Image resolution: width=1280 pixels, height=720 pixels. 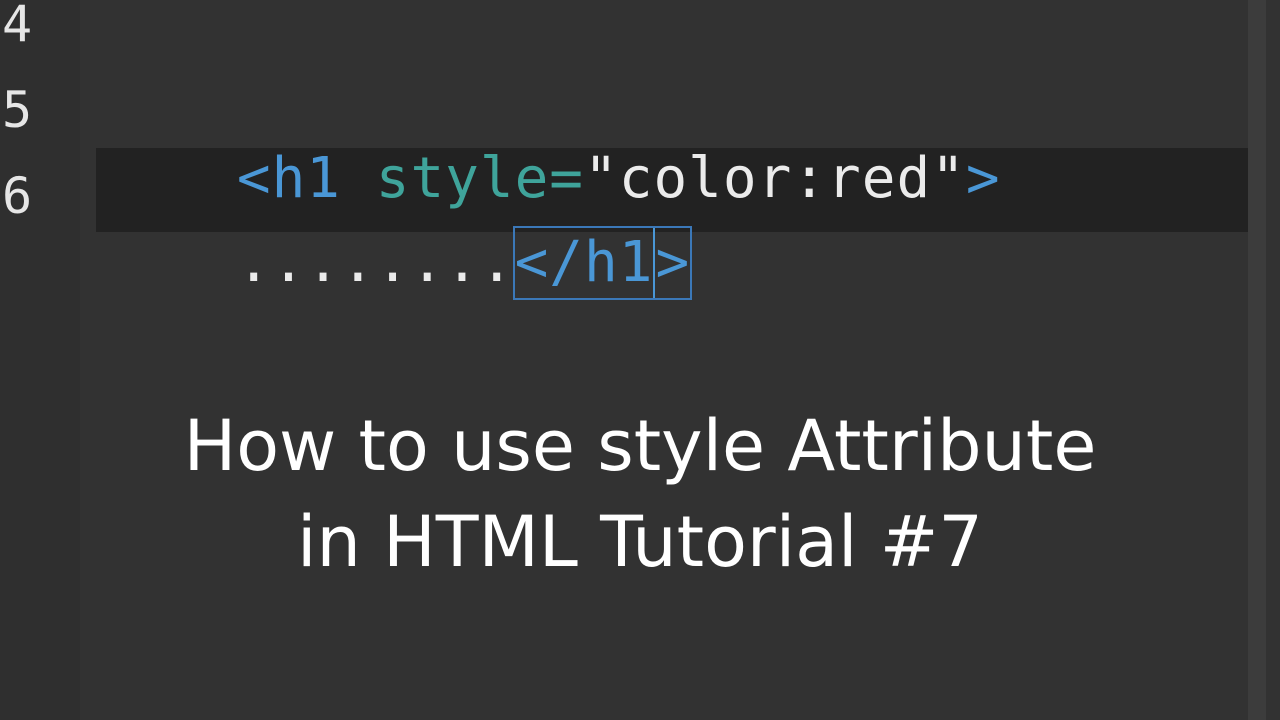 I want to click on line-number-4: 4, so click(x=17, y=26).